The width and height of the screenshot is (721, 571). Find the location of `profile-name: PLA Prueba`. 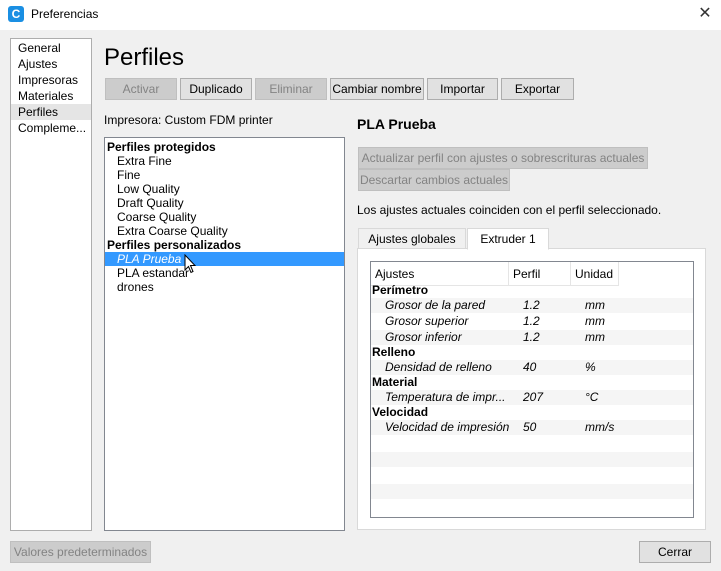

profile-name: PLA Prueba is located at coordinates (396, 124).